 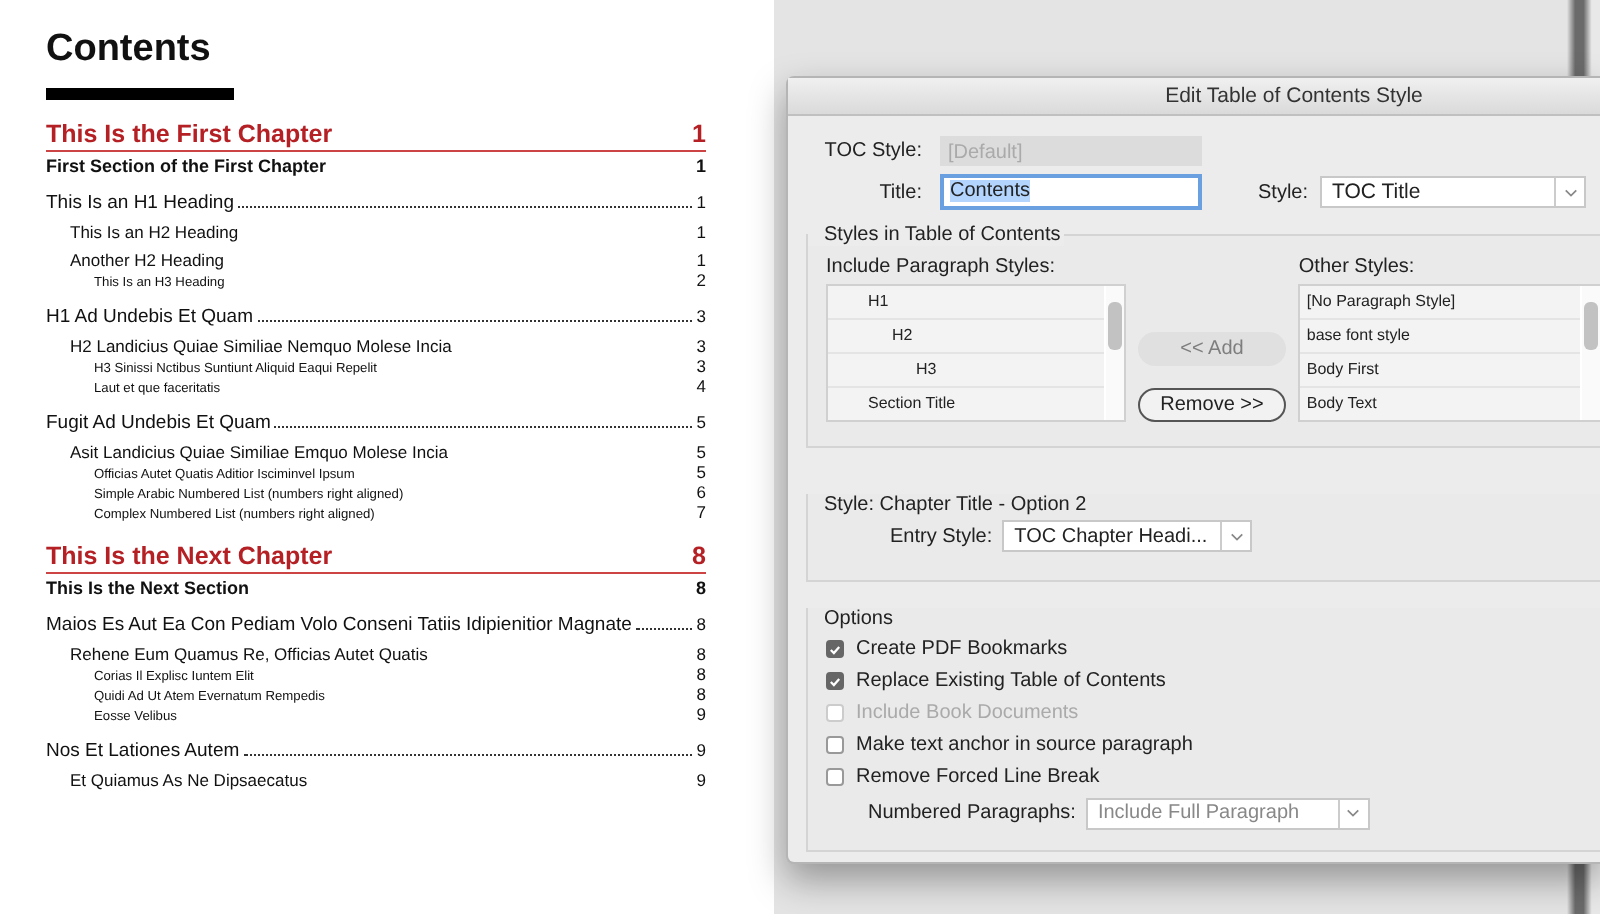 What do you see at coordinates (966, 404) in the screenshot?
I see `list-item: Section Title` at bounding box center [966, 404].